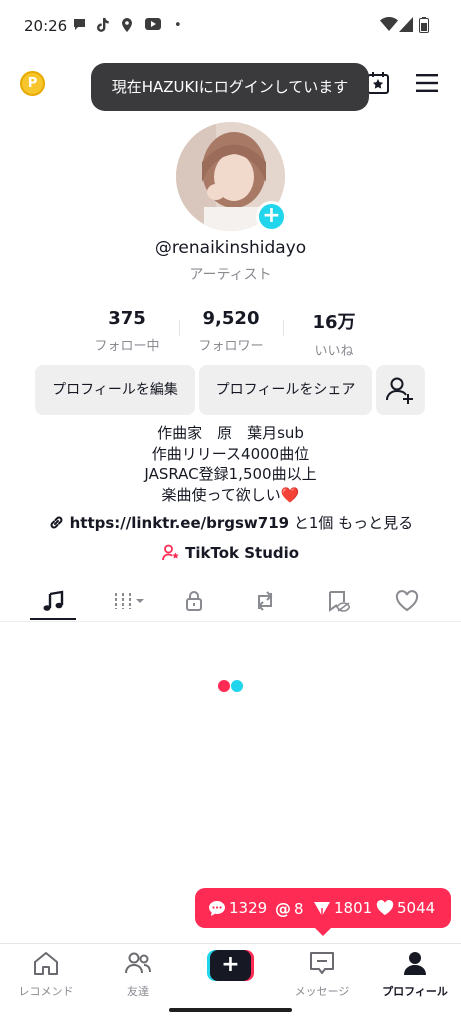 Image resolution: width=461 pixels, height=1024 pixels. What do you see at coordinates (389, 24) in the screenshot?
I see `wifi-icon` at bounding box center [389, 24].